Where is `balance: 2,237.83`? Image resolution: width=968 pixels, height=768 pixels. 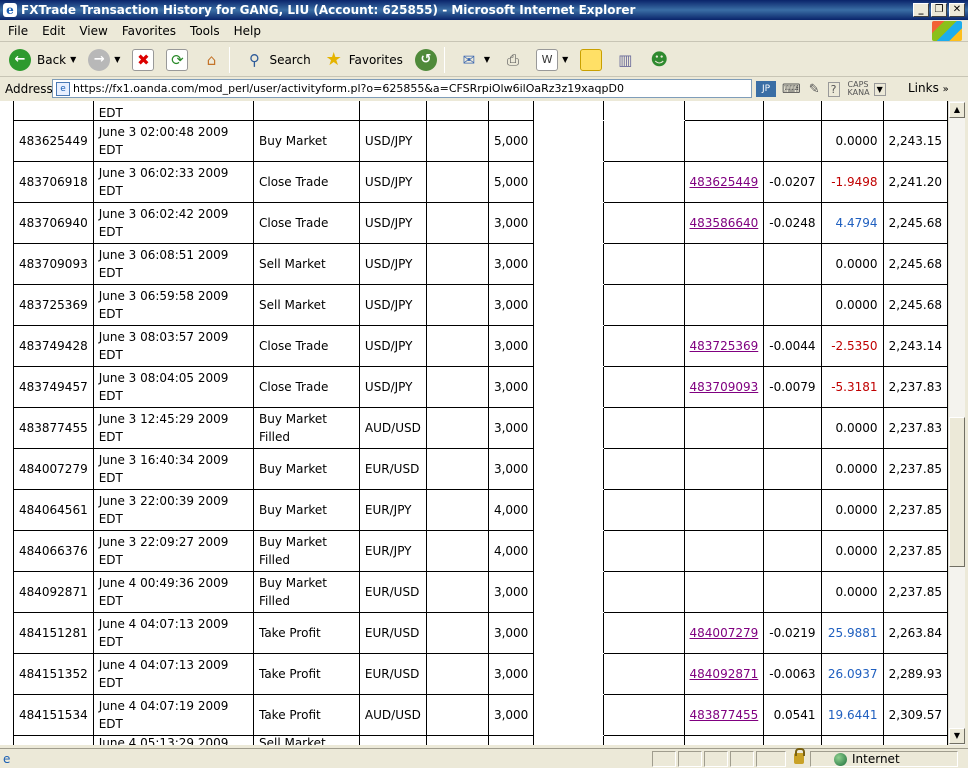 balance: 2,237.83 is located at coordinates (915, 387).